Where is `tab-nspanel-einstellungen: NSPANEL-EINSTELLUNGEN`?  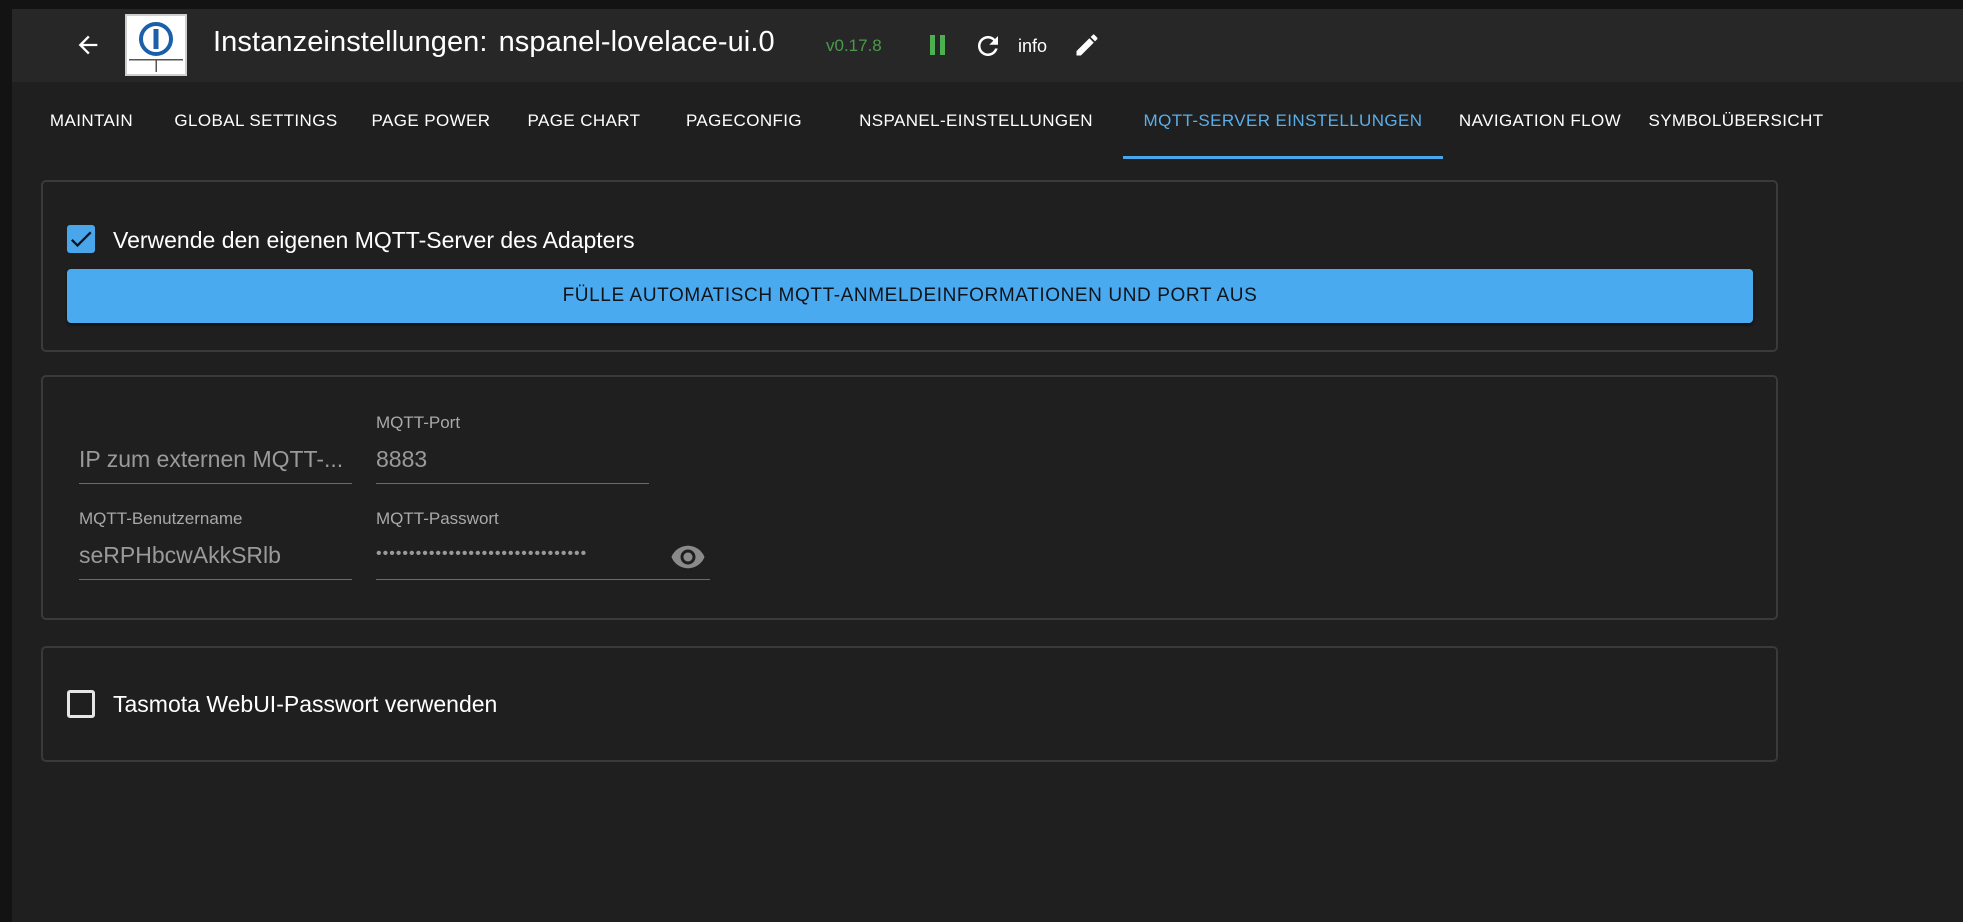
tab-nspanel-einstellungen: NSPANEL-EINSTELLUNGEN is located at coordinates (976, 121).